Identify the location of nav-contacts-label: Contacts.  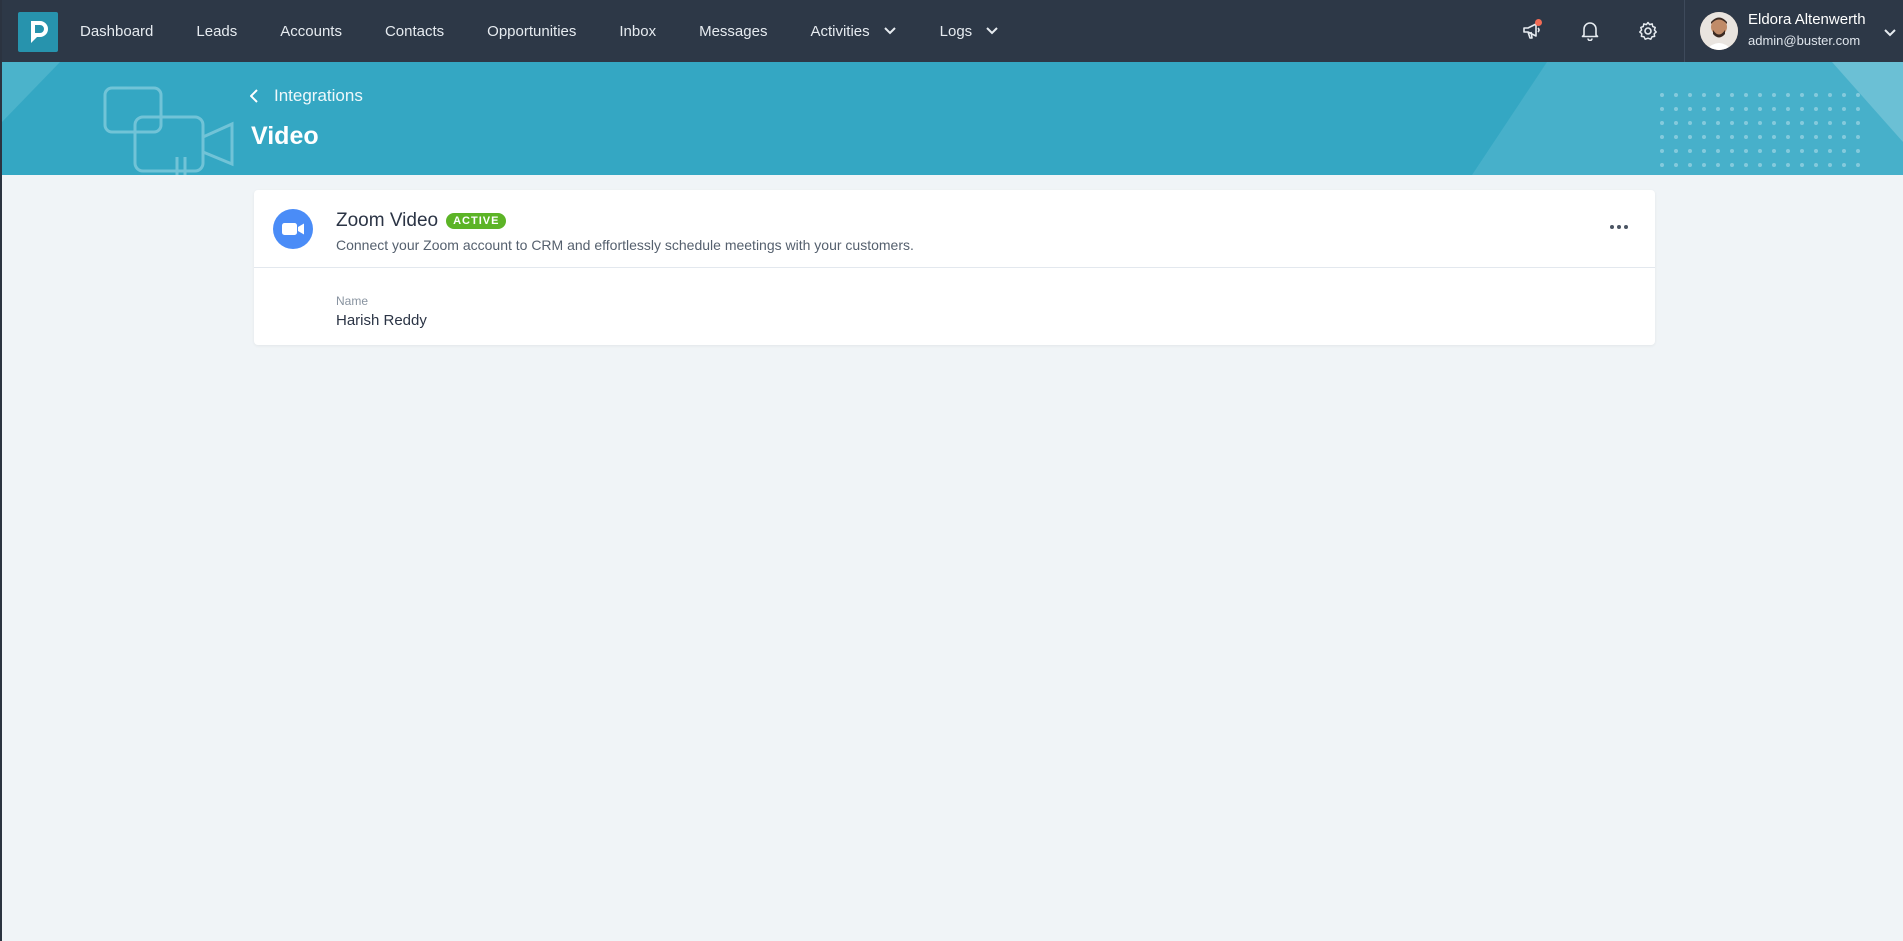
(414, 31).